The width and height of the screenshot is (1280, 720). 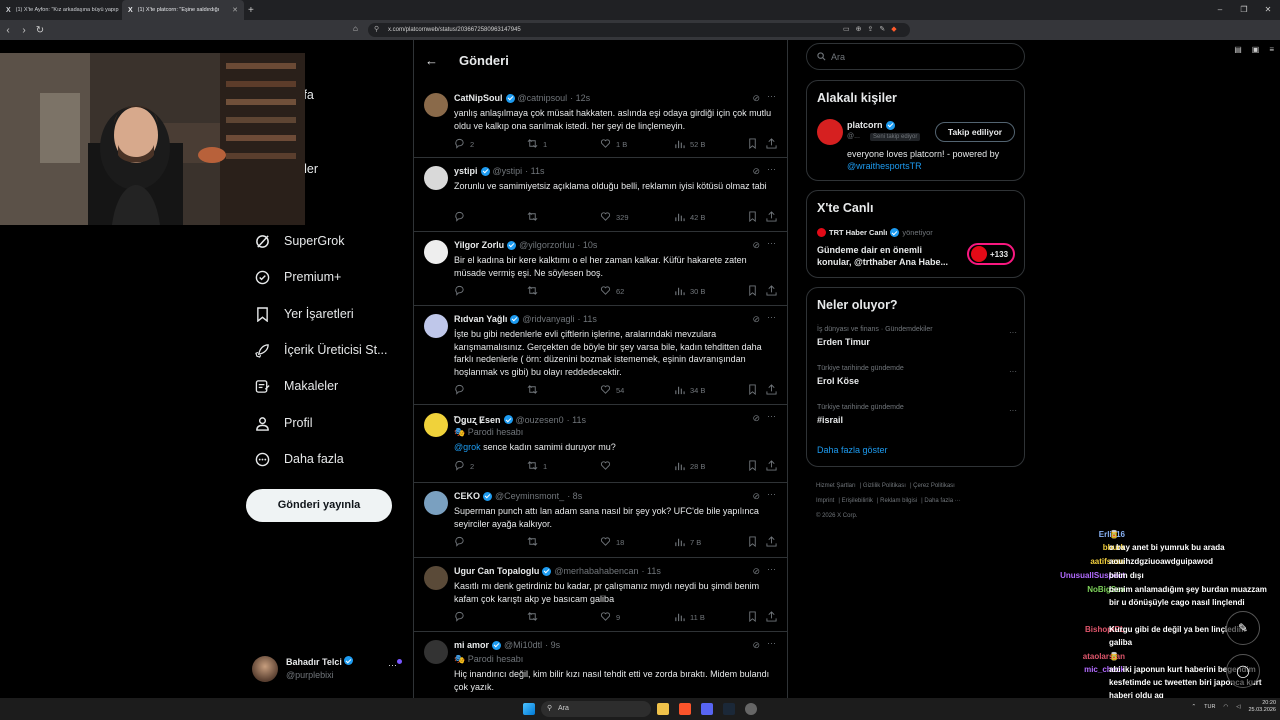 What do you see at coordinates (942, 501) in the screenshot?
I see `footer-link: Daha fazla ···` at bounding box center [942, 501].